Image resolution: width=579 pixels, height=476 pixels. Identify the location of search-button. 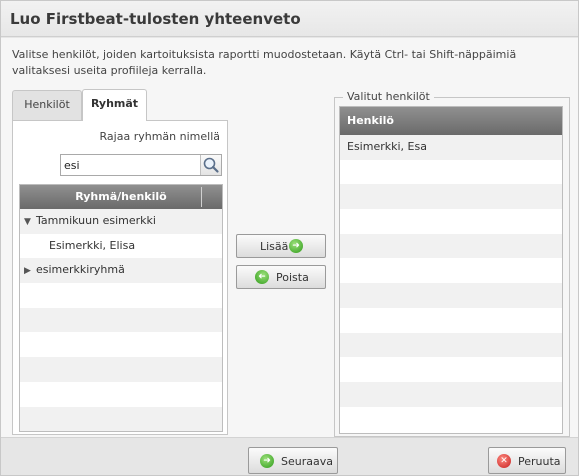
(210, 165).